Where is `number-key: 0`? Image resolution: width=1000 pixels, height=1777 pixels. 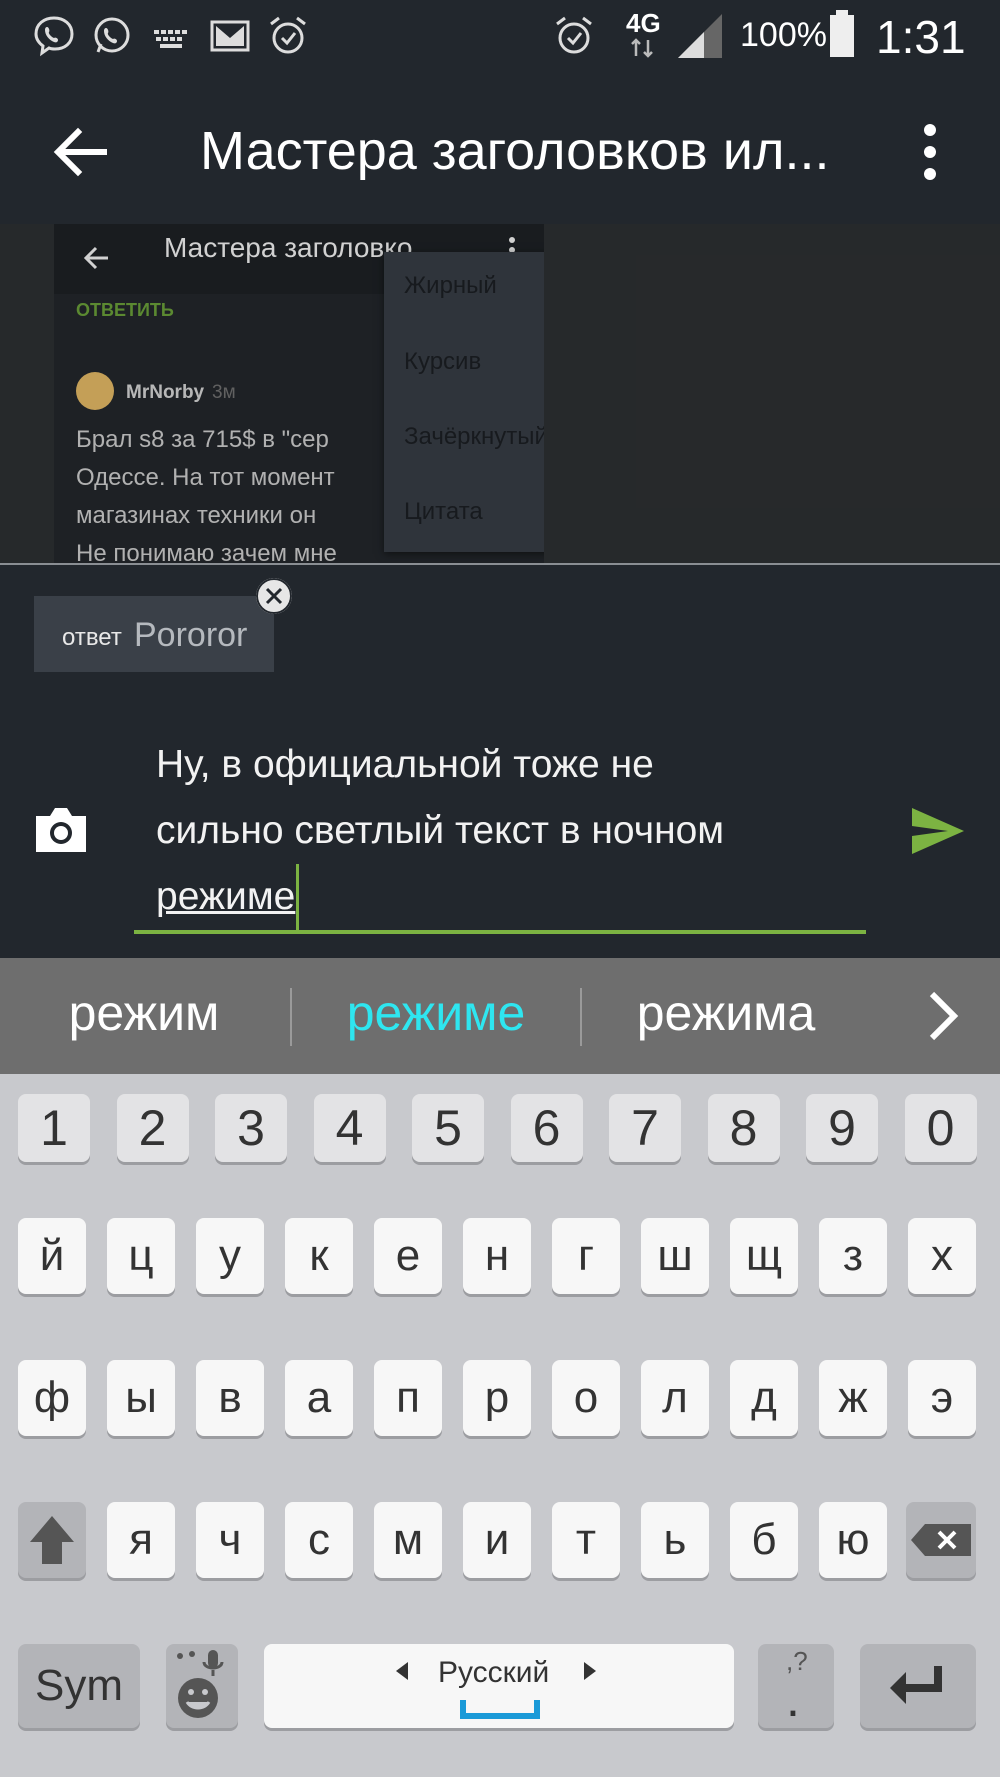
number-key: 0 is located at coordinates (940, 1128).